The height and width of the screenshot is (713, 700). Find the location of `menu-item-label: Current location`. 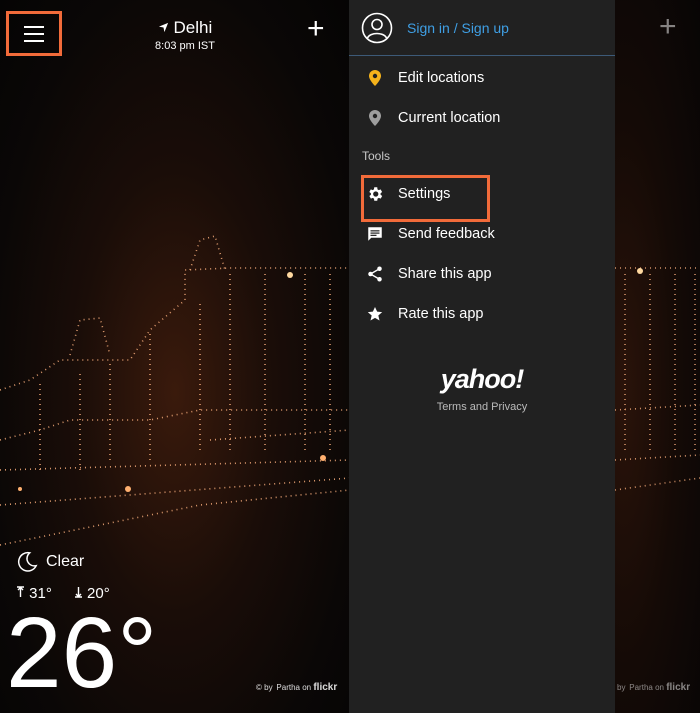

menu-item-label: Current location is located at coordinates (449, 118).